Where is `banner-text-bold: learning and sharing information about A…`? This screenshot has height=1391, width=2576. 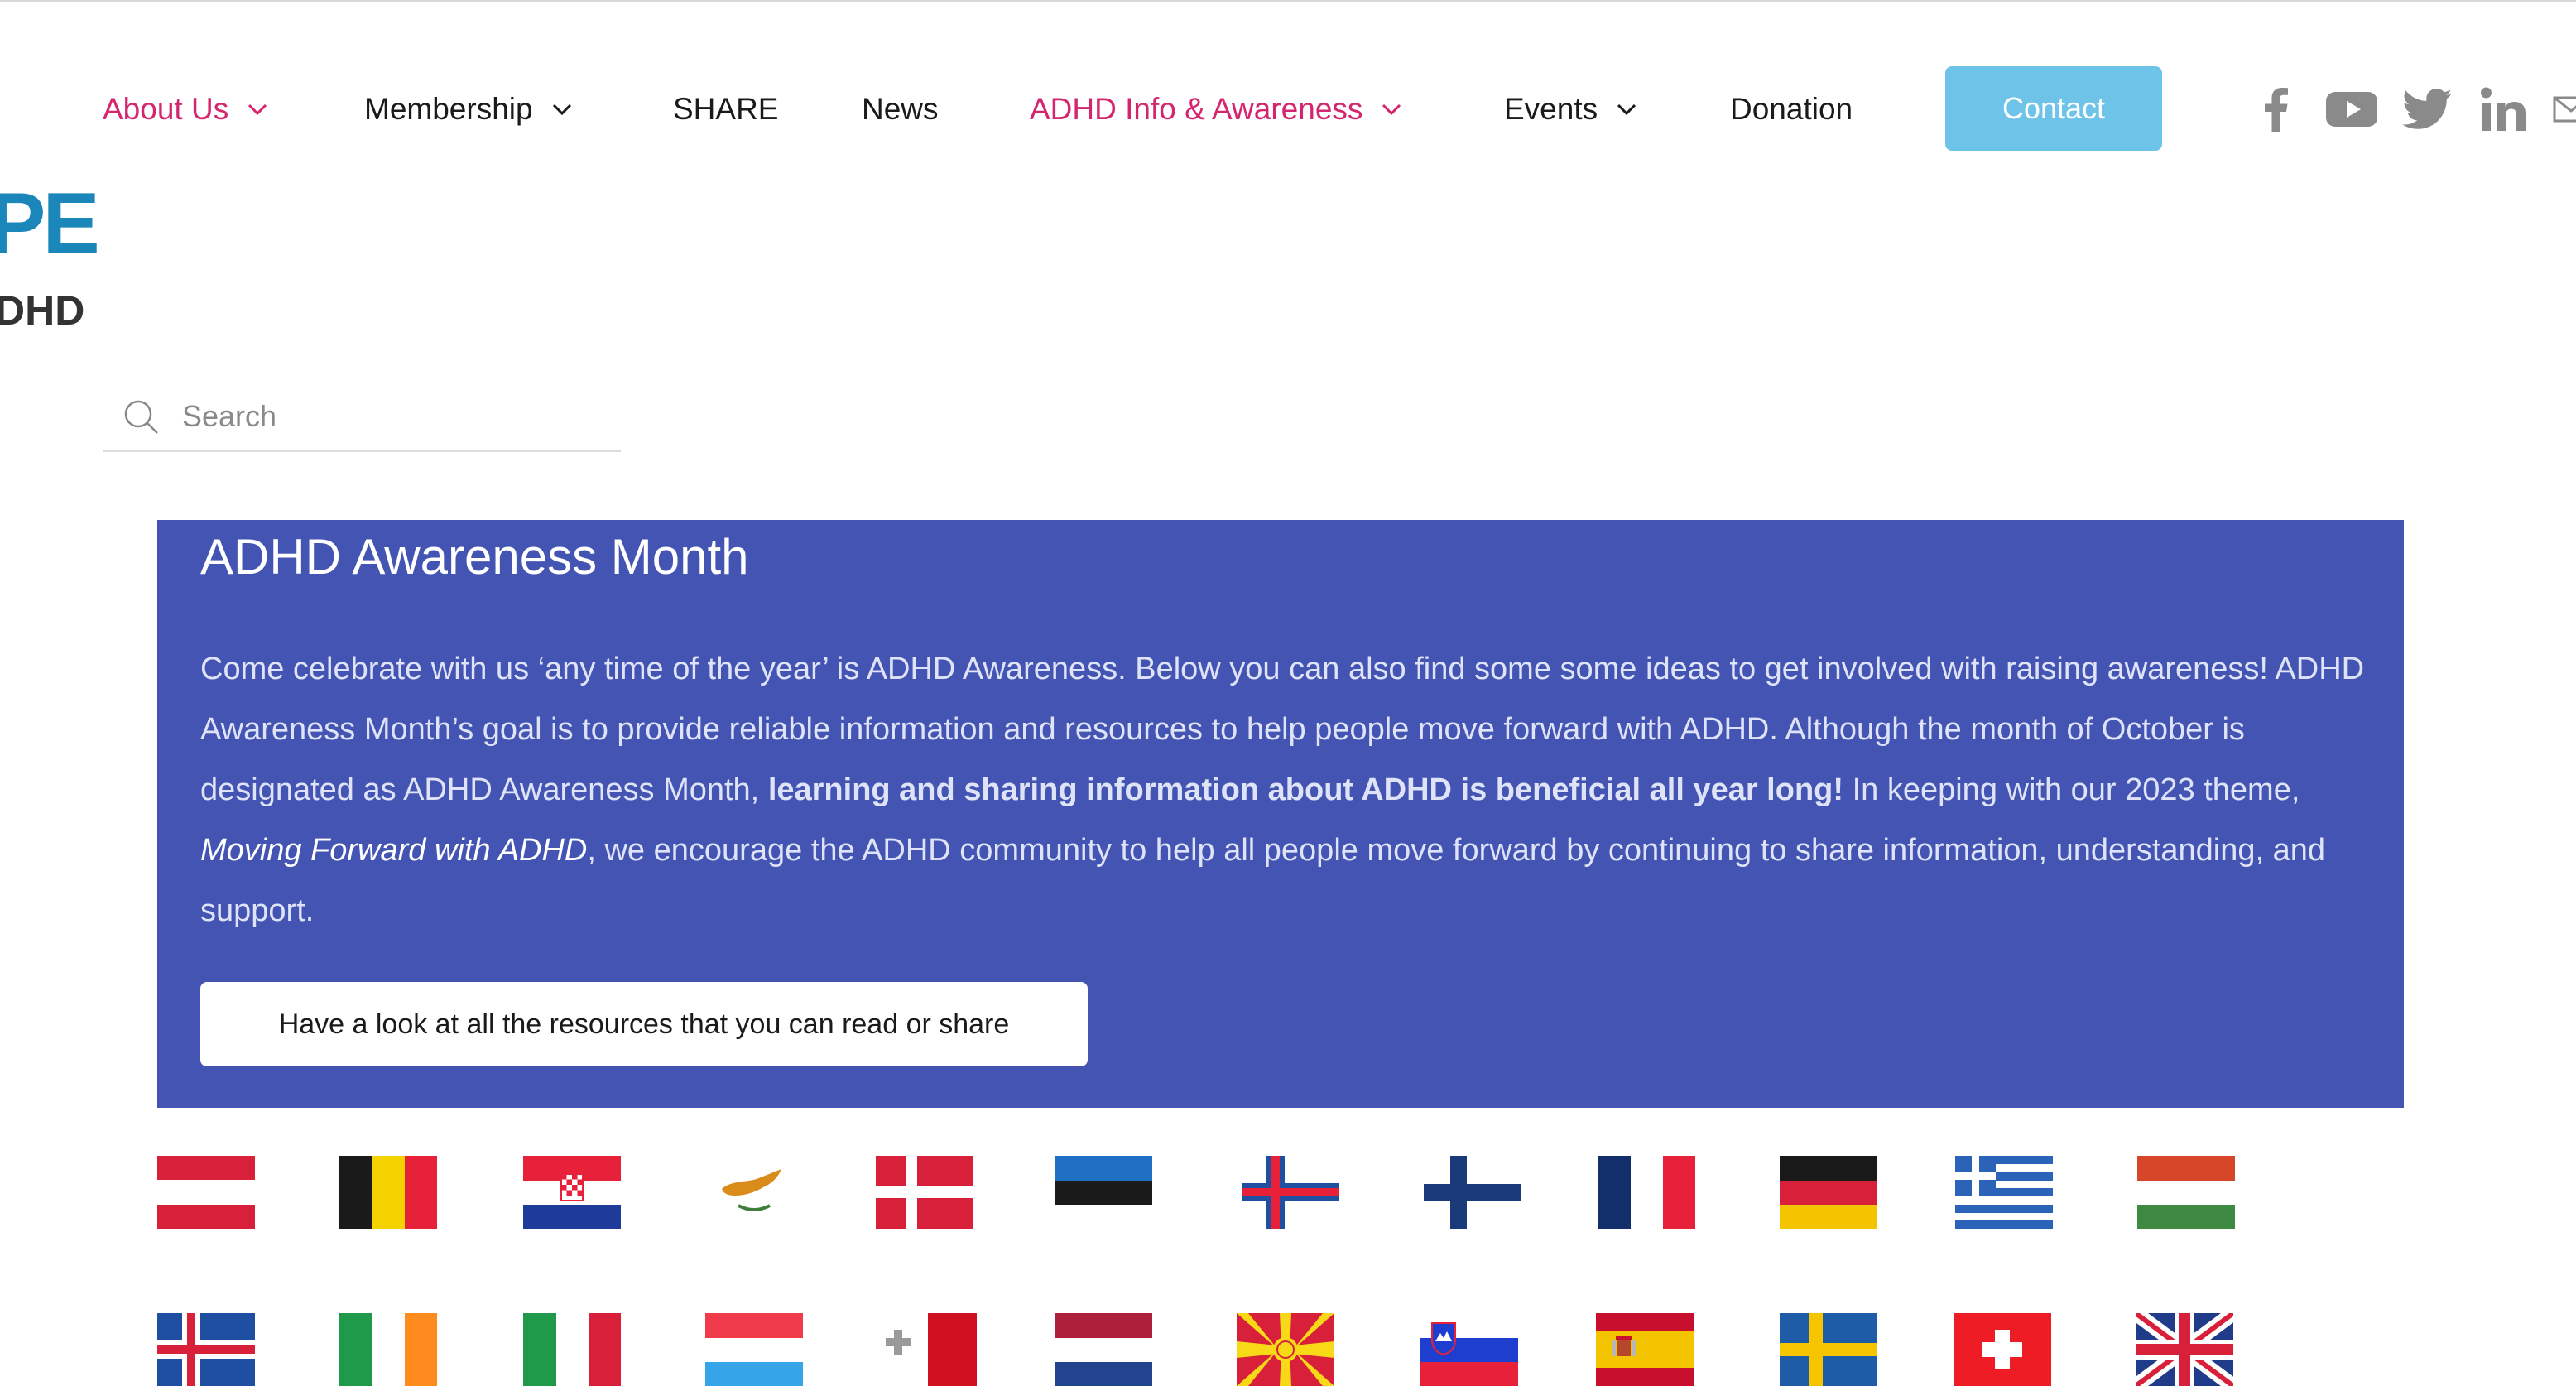
banner-text-bold: learning and sharing information about A… is located at coordinates (1305, 790).